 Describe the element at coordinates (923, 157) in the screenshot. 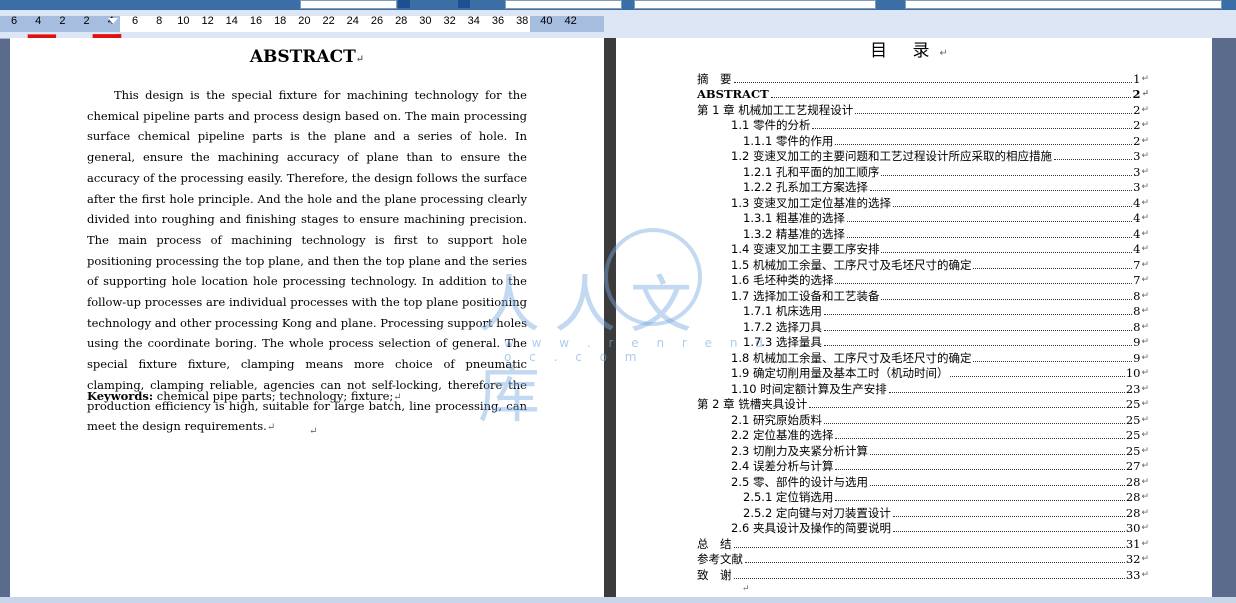

I see `toc-entry: 1.2 变速叉加工的主要问题和工艺过程设计所应采取的相应措施 3 ↵` at that location.